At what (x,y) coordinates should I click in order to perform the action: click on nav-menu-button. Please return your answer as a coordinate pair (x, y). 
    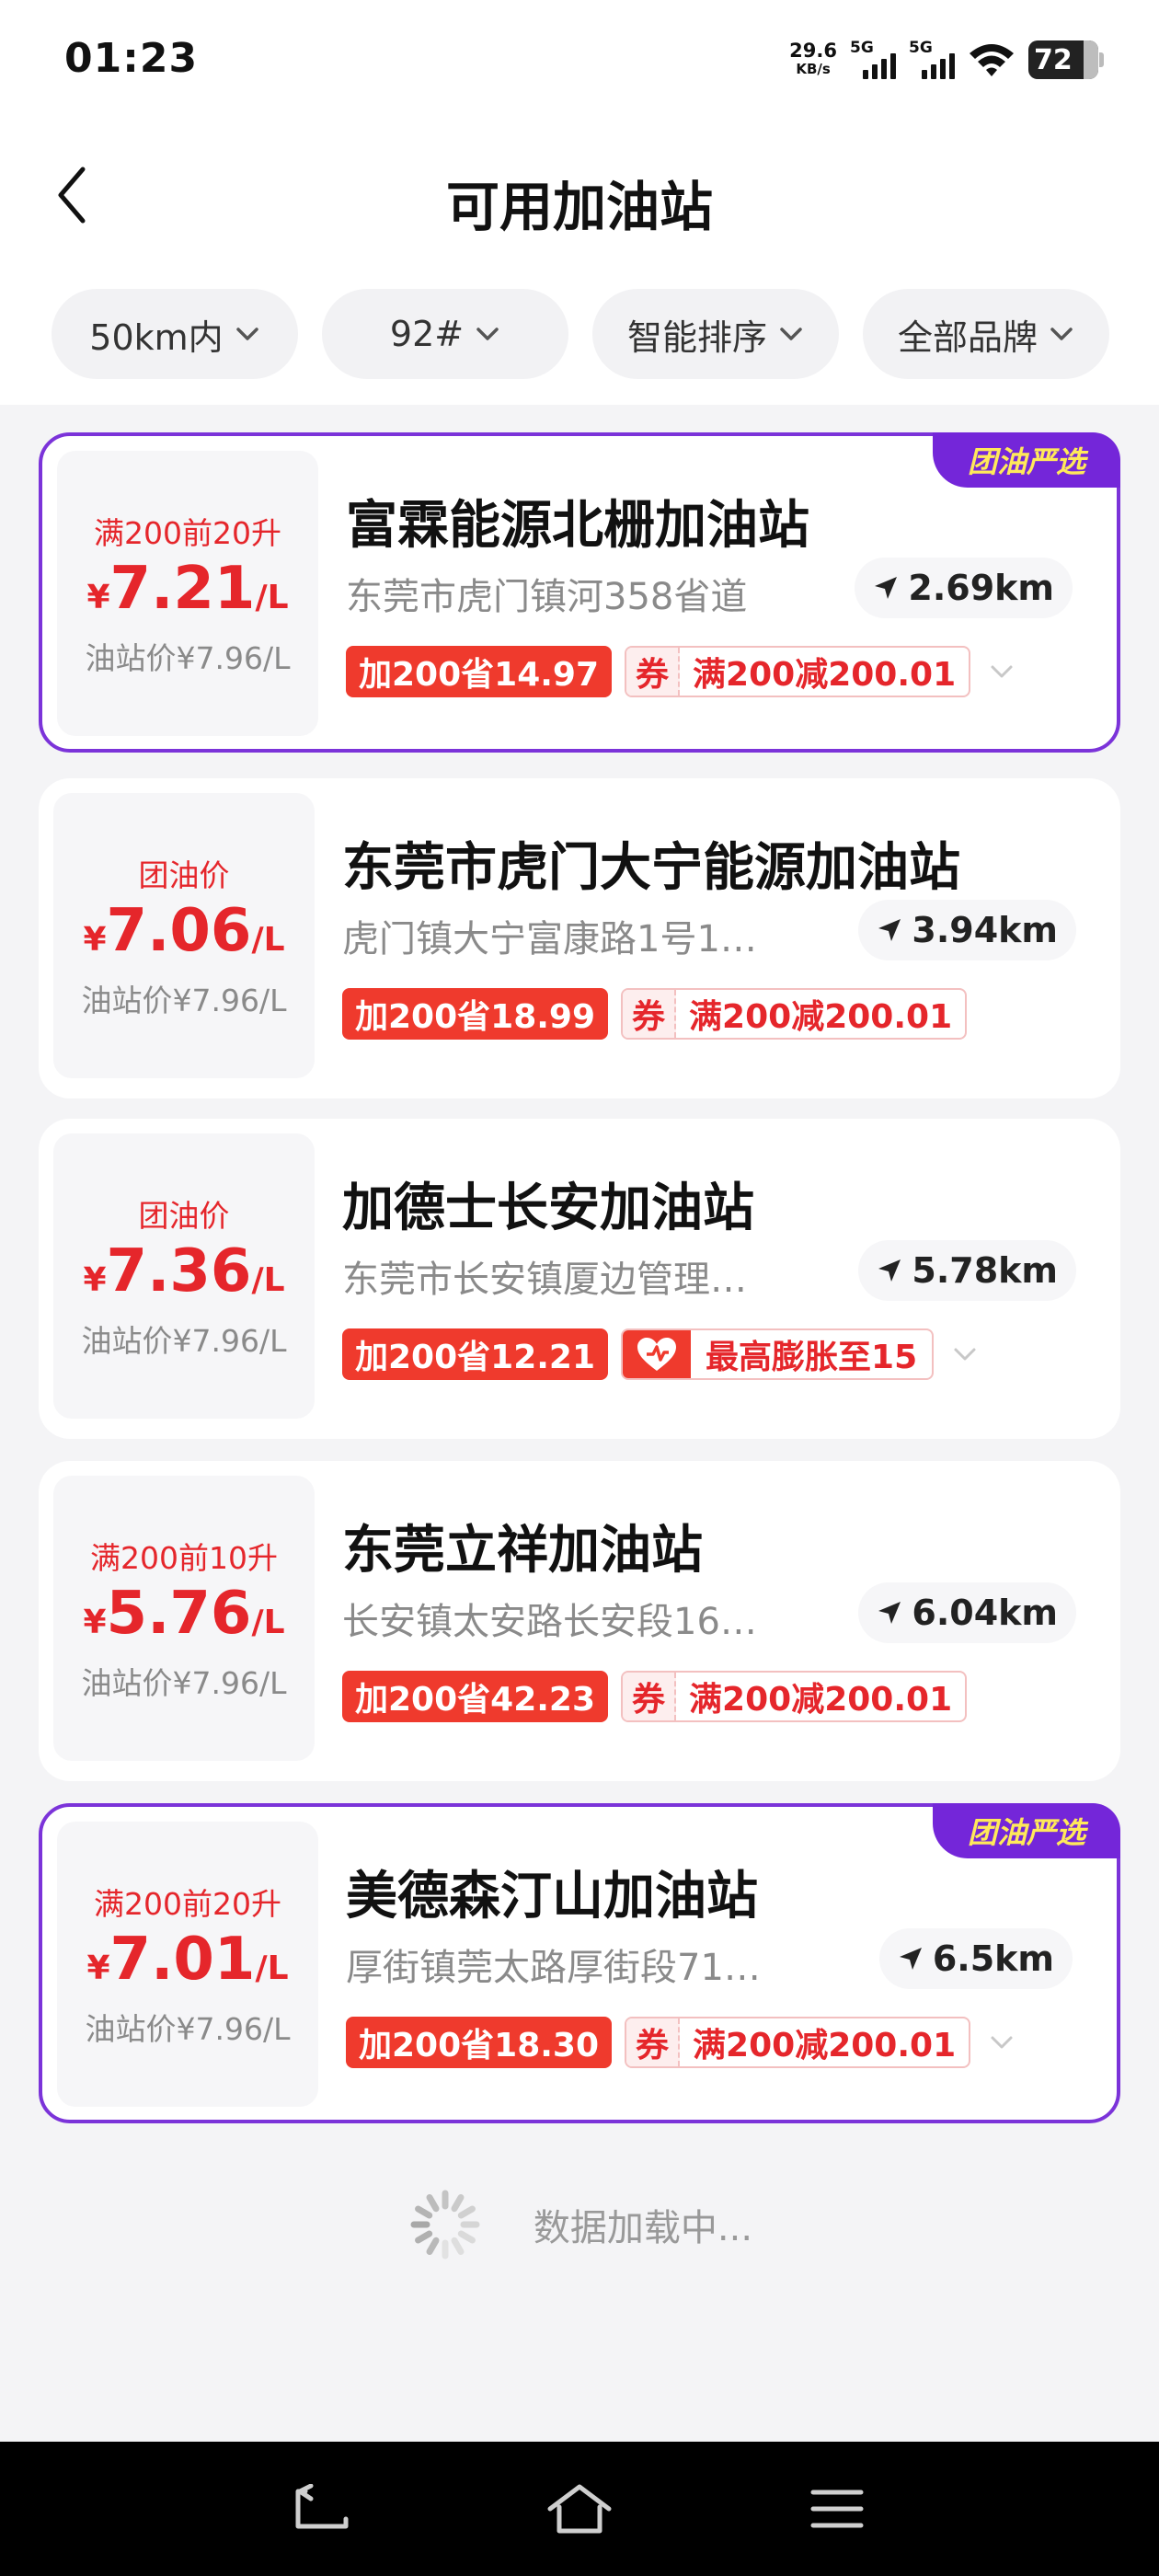
    Looking at the image, I should click on (837, 2509).